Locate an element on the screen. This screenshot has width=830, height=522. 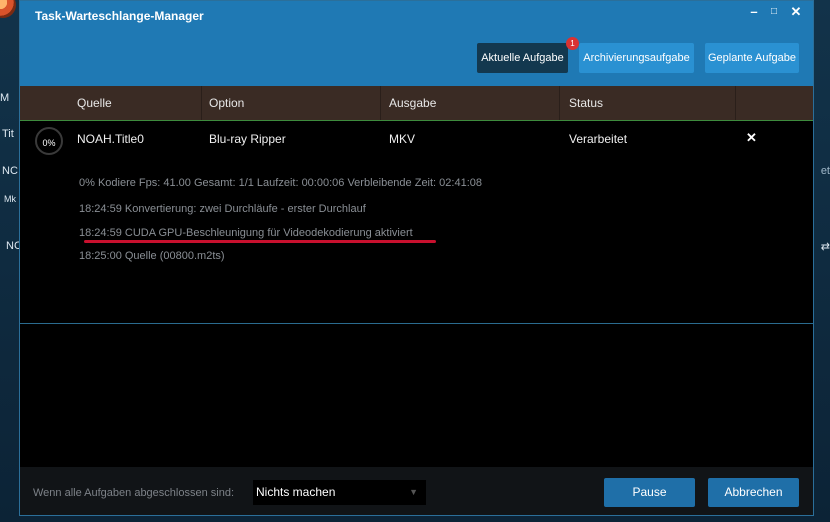
tab-archive-task: Archivierungsaufgabe is located at coordinates (636, 58).